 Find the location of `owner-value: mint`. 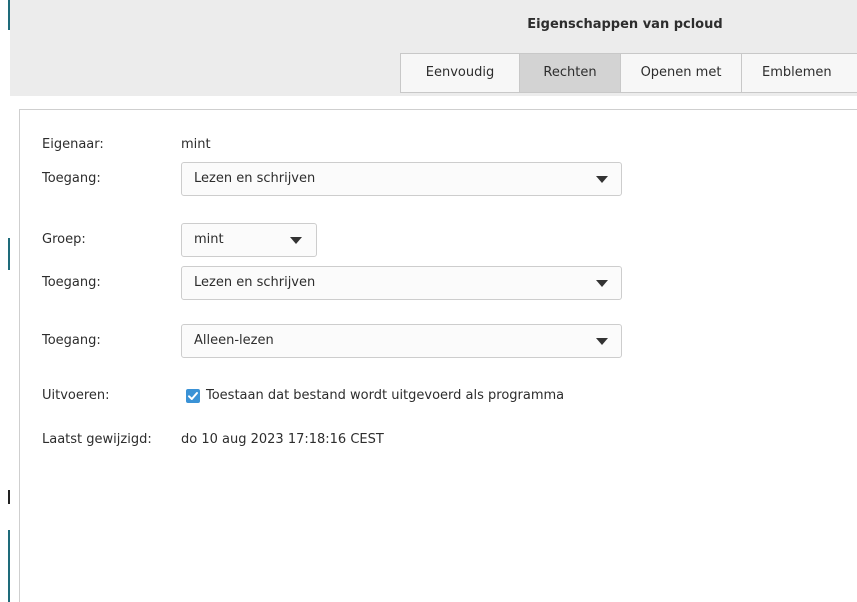

owner-value: mint is located at coordinates (196, 144).